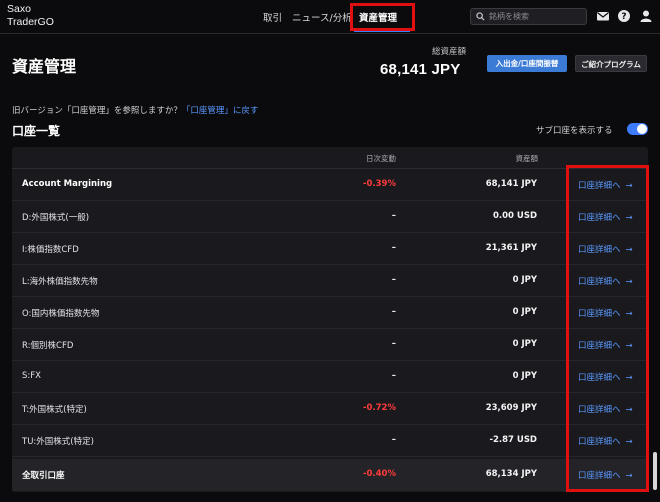  Describe the element at coordinates (514, 216) in the screenshot. I see `account-assets: 0.00 USD` at that location.